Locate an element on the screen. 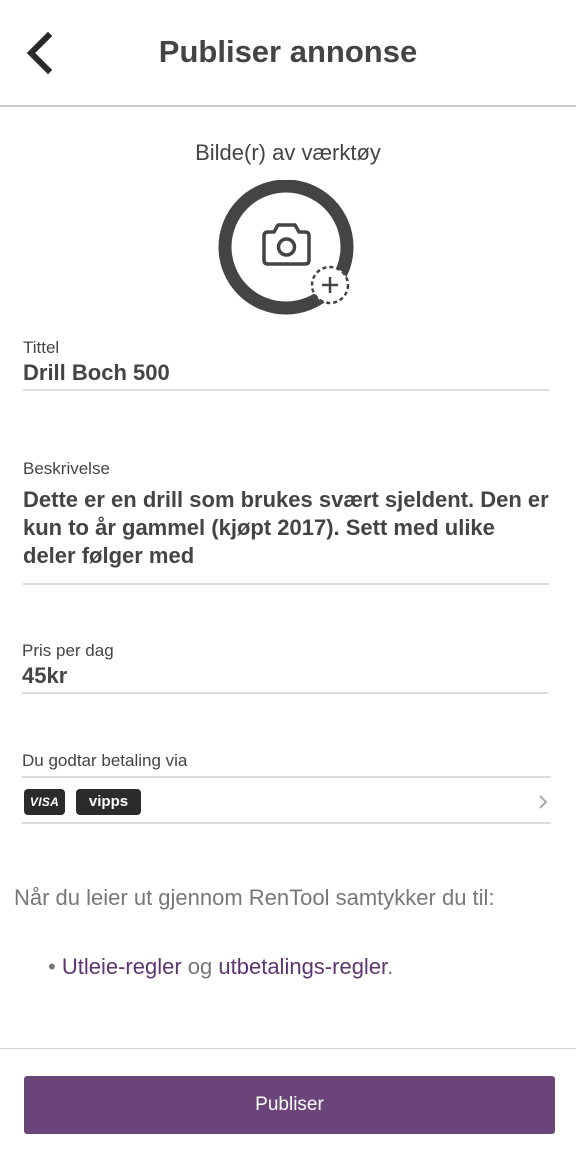  app-header: Publiser annonse is located at coordinates (288, 53).